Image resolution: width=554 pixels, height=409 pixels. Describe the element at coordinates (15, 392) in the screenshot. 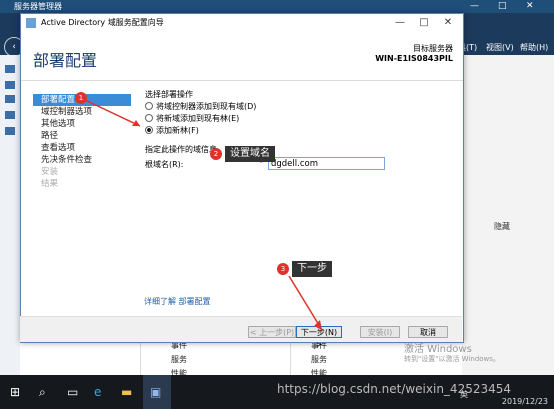

I see `start-icon: ⊞` at that location.